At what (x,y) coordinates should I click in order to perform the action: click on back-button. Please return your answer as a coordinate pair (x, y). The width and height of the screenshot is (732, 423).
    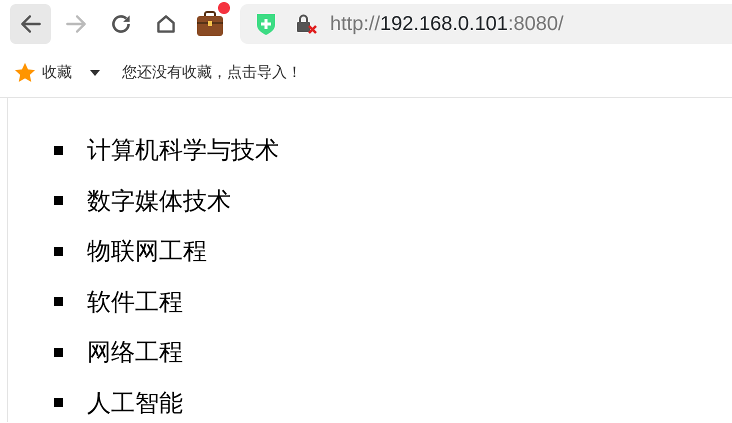
    Looking at the image, I should click on (30, 24).